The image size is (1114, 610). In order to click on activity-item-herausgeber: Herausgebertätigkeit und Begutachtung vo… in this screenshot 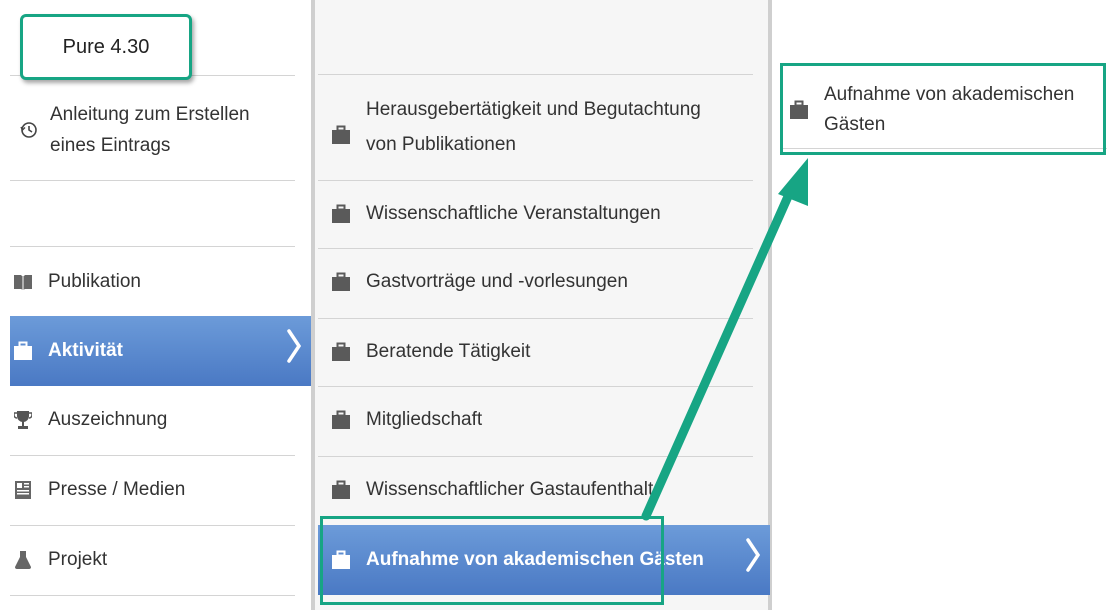, I will do `click(538, 127)`.